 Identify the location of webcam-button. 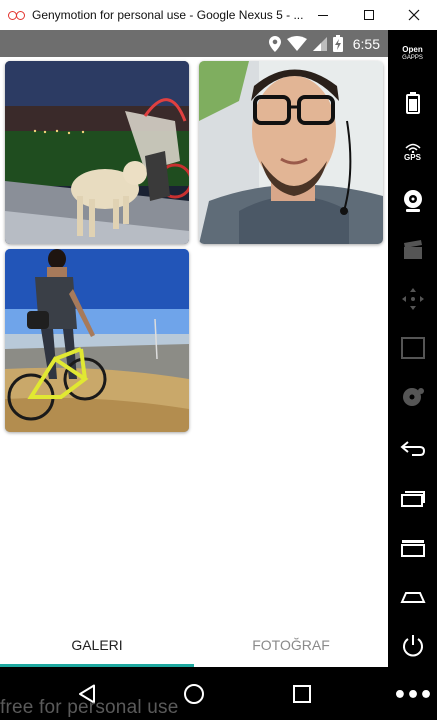
(412, 201).